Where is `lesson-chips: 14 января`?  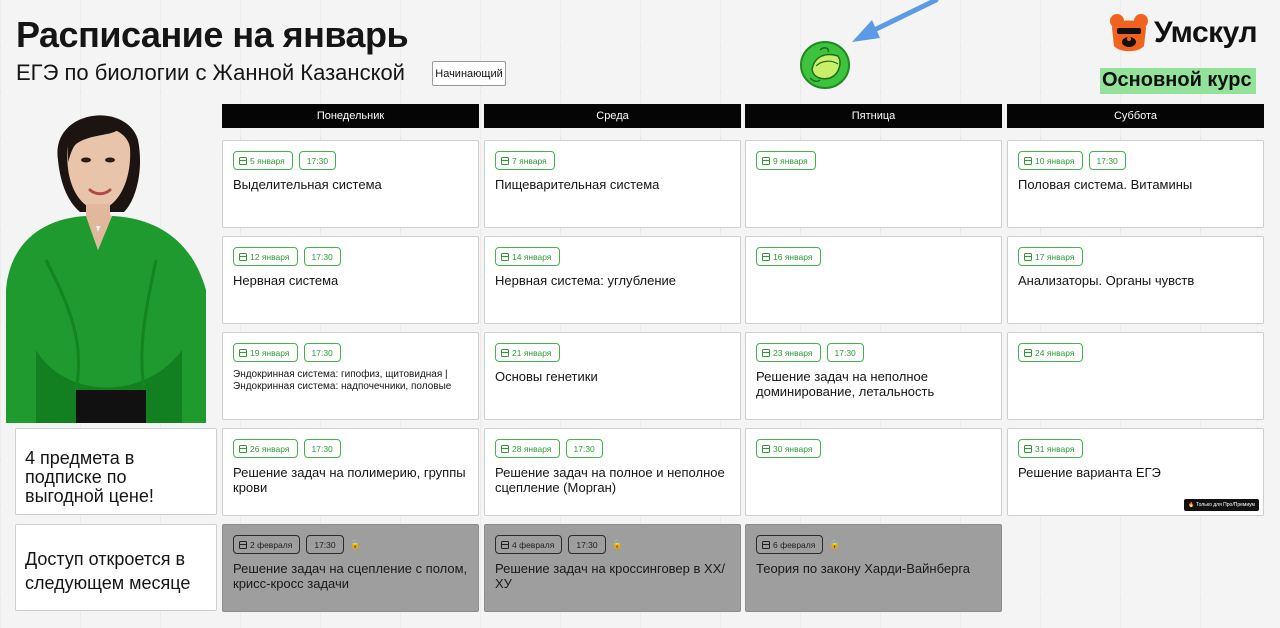 lesson-chips: 14 января is located at coordinates (527, 256).